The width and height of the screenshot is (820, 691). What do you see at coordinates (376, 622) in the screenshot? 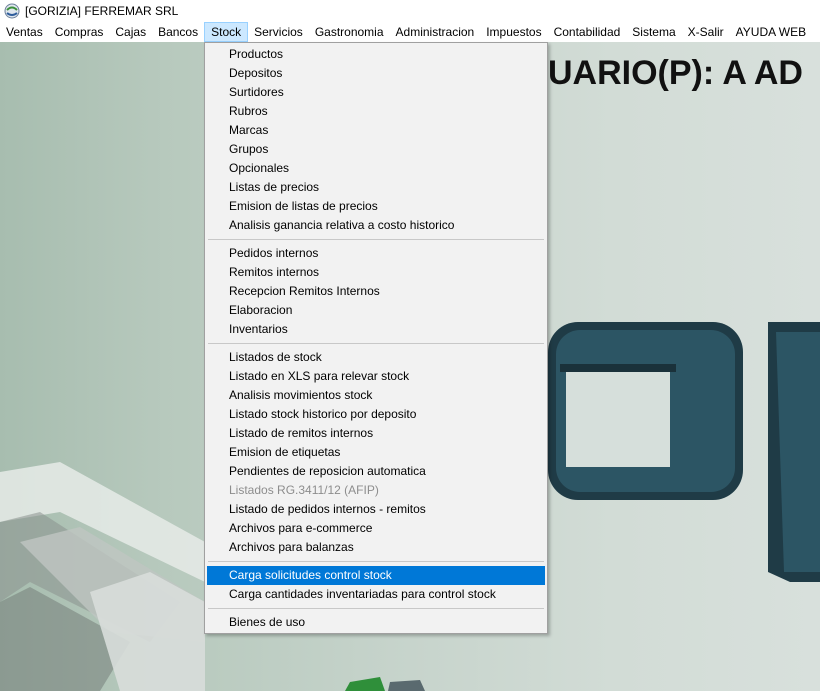
I see `stock-menu-item-bienes-de-uso: Bienes de uso` at bounding box center [376, 622].